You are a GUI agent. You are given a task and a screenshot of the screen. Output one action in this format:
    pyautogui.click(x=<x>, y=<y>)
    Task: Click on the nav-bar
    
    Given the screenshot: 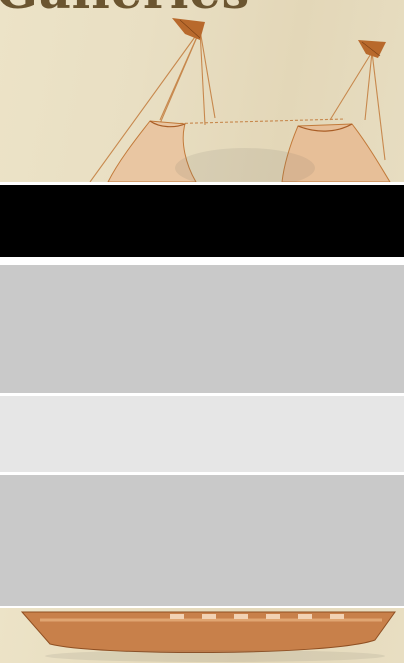 What is the action you would take?
    pyautogui.click(x=202, y=221)
    